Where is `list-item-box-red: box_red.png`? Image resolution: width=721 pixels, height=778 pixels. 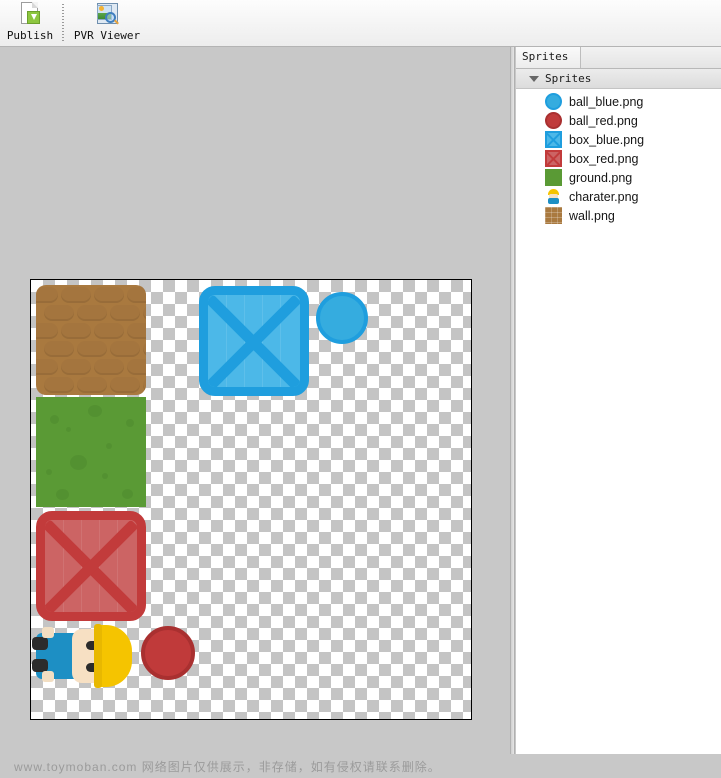
list-item-box-red: box_red.png is located at coordinates (618, 158).